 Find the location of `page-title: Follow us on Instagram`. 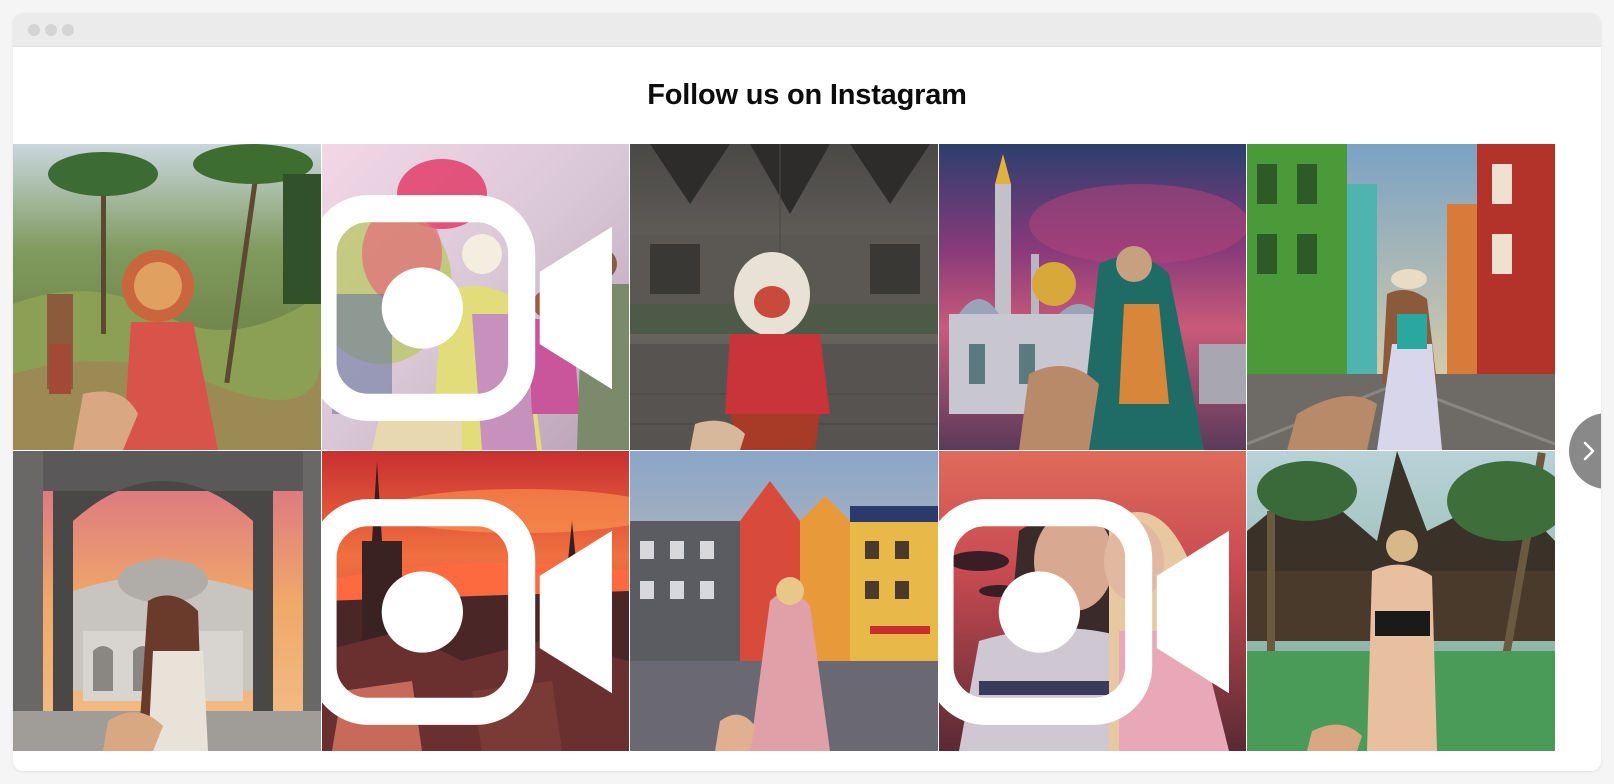

page-title: Follow us on Instagram is located at coordinates (807, 95).